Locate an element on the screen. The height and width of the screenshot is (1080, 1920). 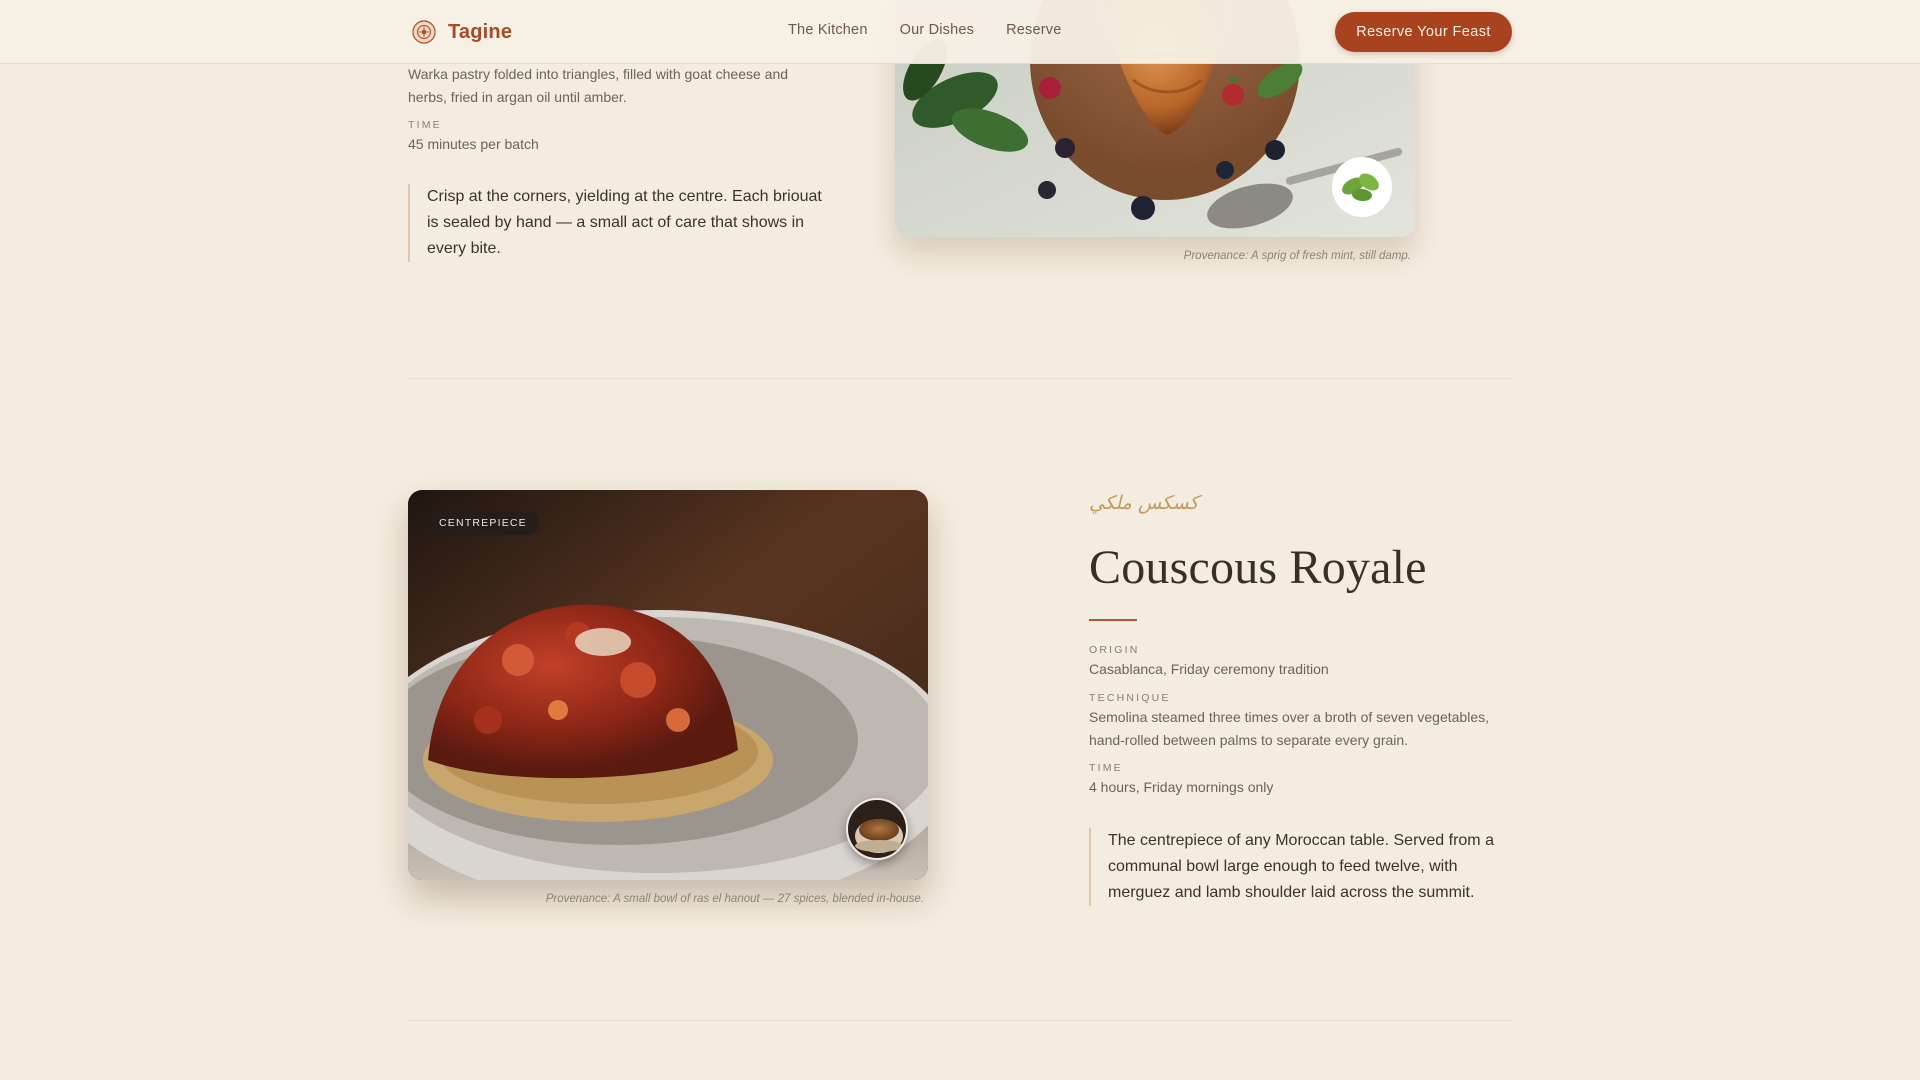
brand-logo-link: Tagine is located at coordinates (462, 32).